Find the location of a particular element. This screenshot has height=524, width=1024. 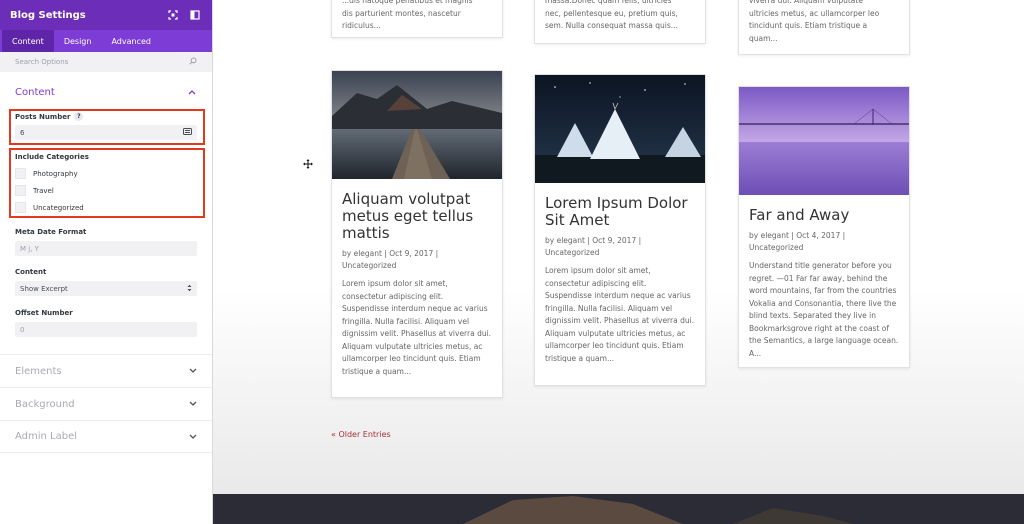

meta-date-value: M j, Y is located at coordinates (29, 248).